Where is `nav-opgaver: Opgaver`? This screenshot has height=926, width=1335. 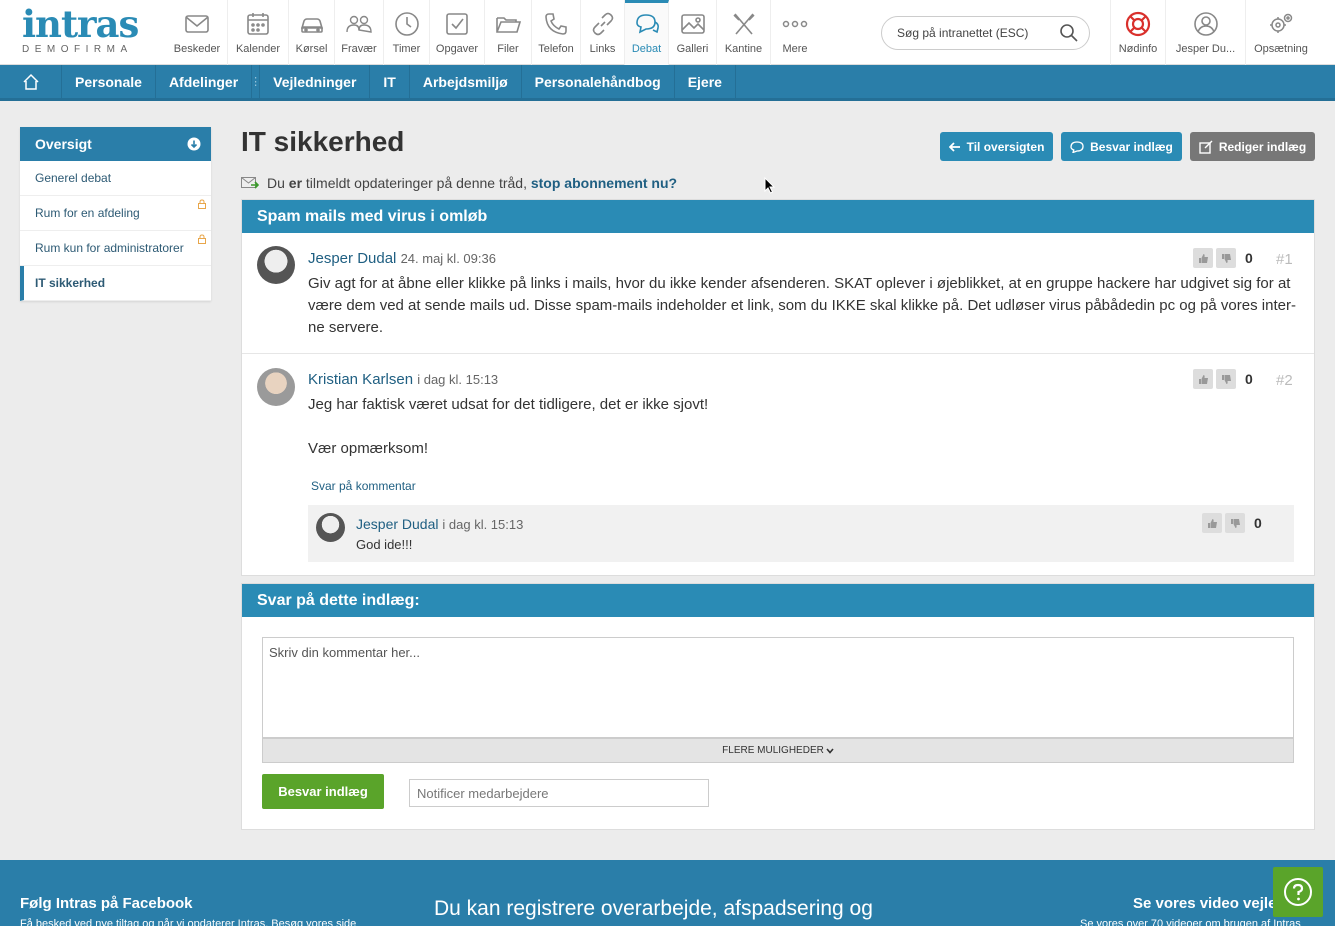 nav-opgaver: Opgaver is located at coordinates (457, 32).